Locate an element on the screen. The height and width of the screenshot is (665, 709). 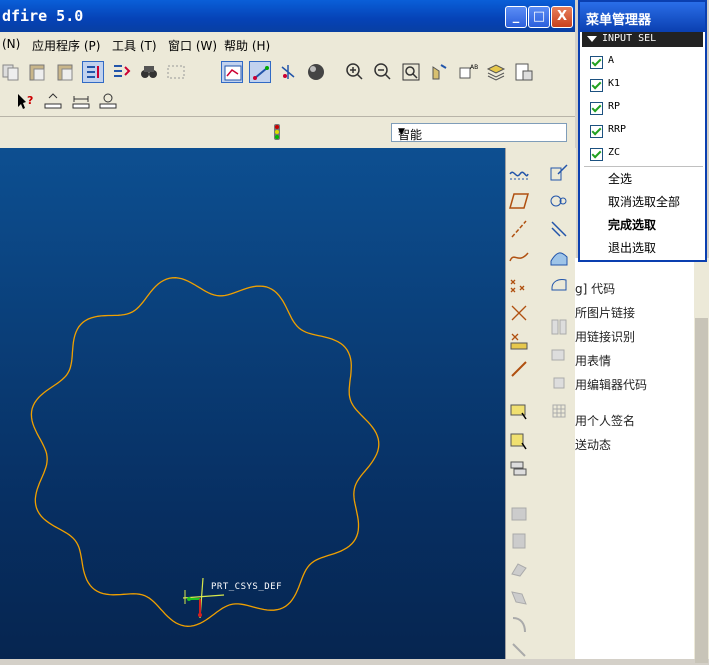
menu-divider is located at coordinates (643, 166).